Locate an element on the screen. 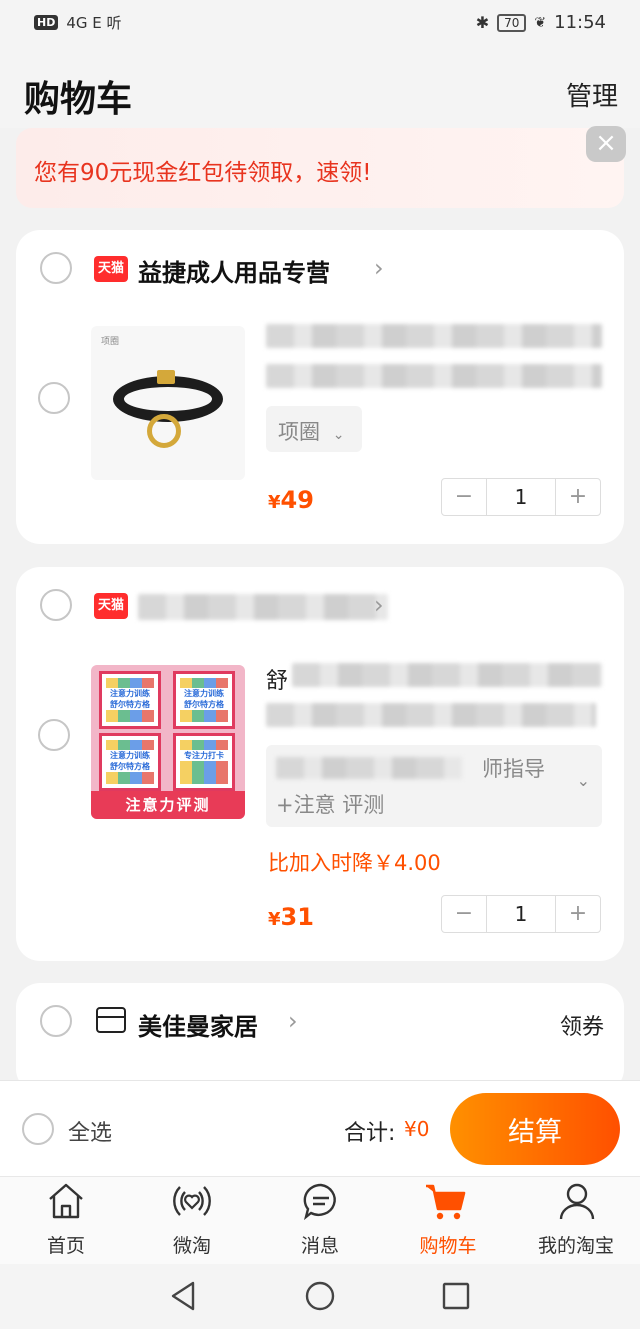 This screenshot has width=640, height=1329. page-header: 购物车 管理 is located at coordinates (320, 88).